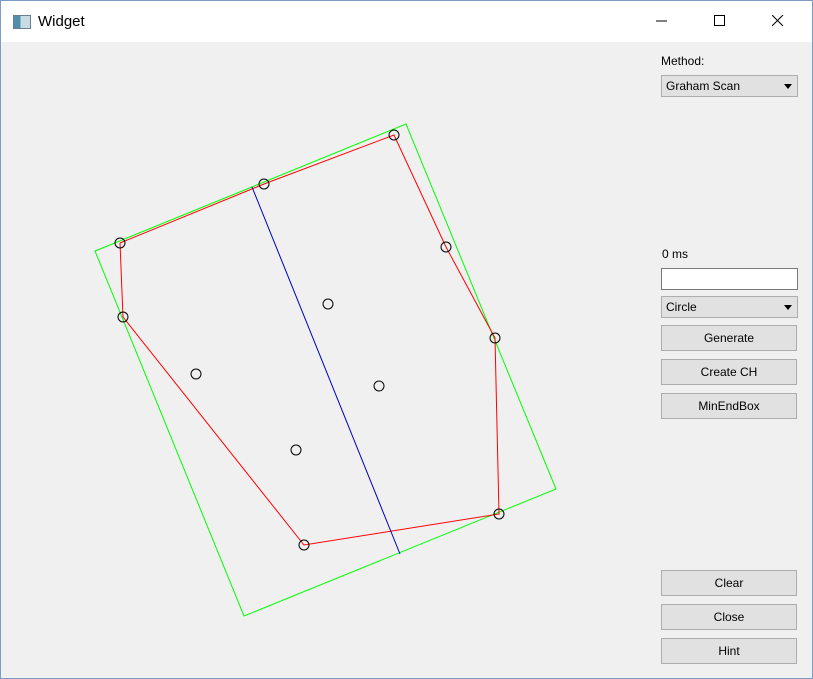 The image size is (813, 679). I want to click on clear-button: Clear, so click(729, 583).